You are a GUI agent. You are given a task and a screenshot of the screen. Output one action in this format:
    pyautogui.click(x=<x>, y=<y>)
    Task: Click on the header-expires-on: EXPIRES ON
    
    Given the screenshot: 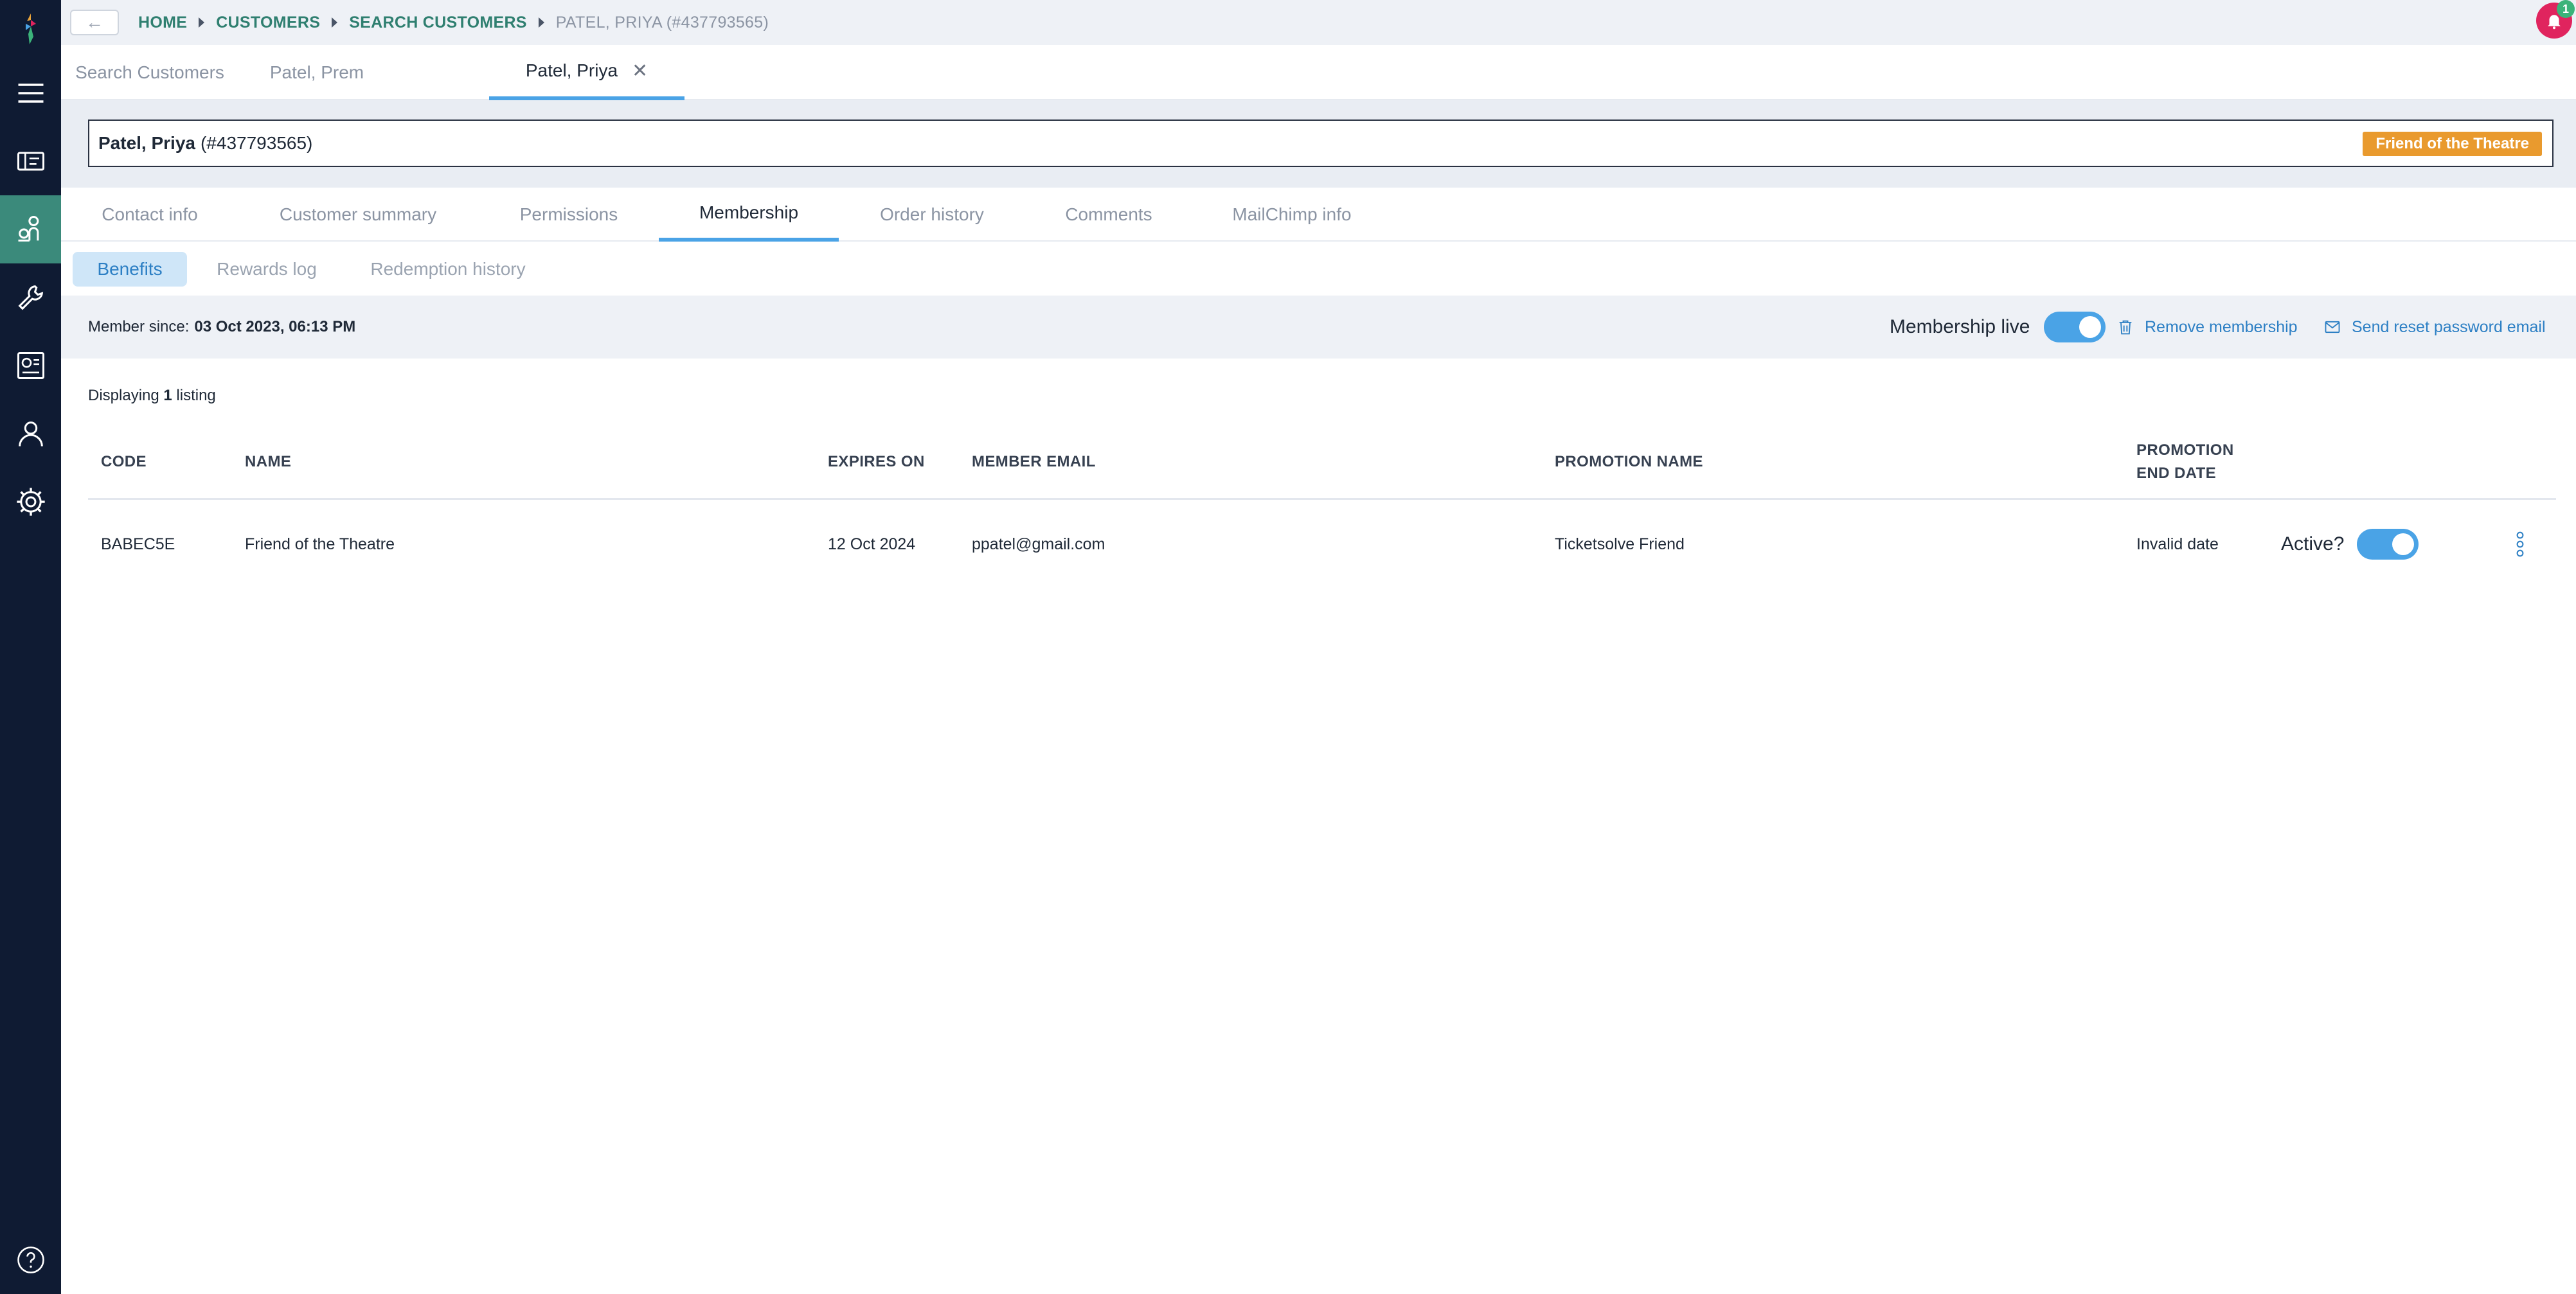 What is the action you would take?
    pyautogui.click(x=876, y=461)
    